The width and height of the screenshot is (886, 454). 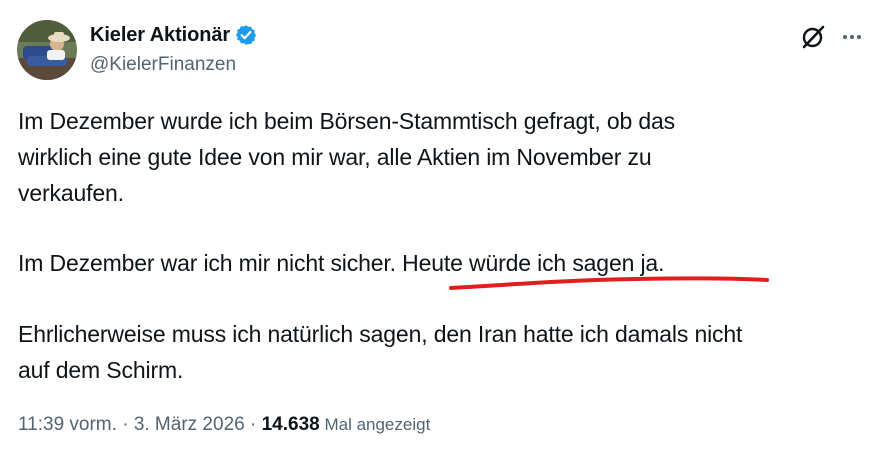 I want to click on tweet-text-line: auf dem Schirm., so click(x=101, y=370).